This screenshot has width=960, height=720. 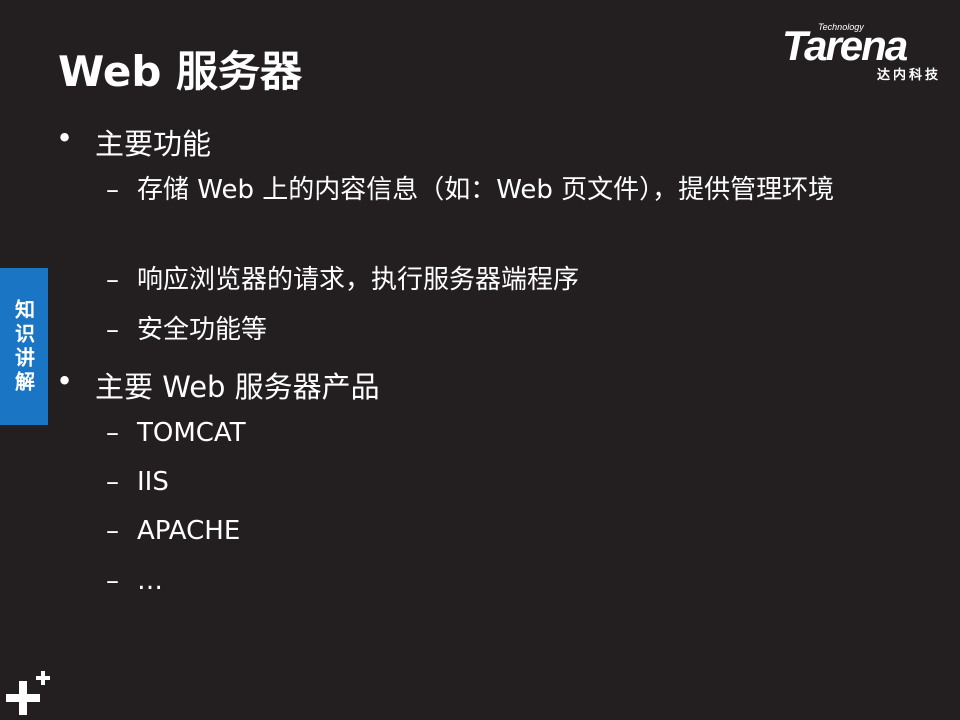 I want to click on sub-text: IIS, so click(x=153, y=482).